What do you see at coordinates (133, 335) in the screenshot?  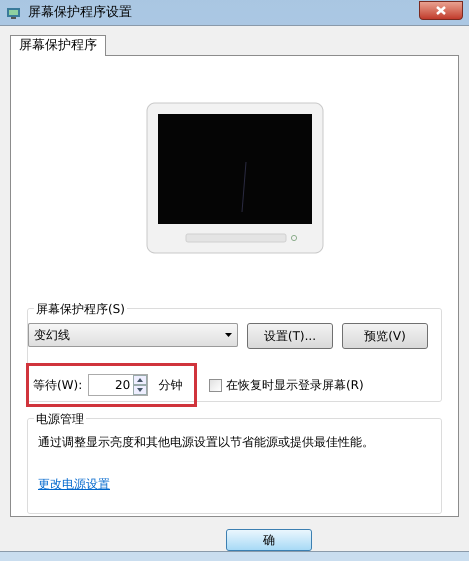 I see `screensaver-dropdown: 变幻线` at bounding box center [133, 335].